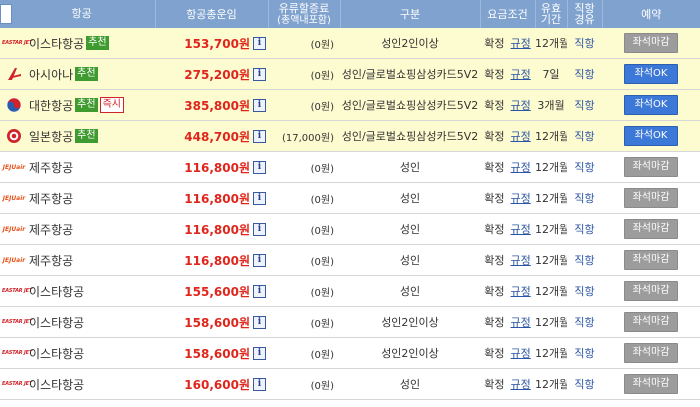  Describe the element at coordinates (410, 14) in the screenshot. I see `header-type: 구분` at that location.